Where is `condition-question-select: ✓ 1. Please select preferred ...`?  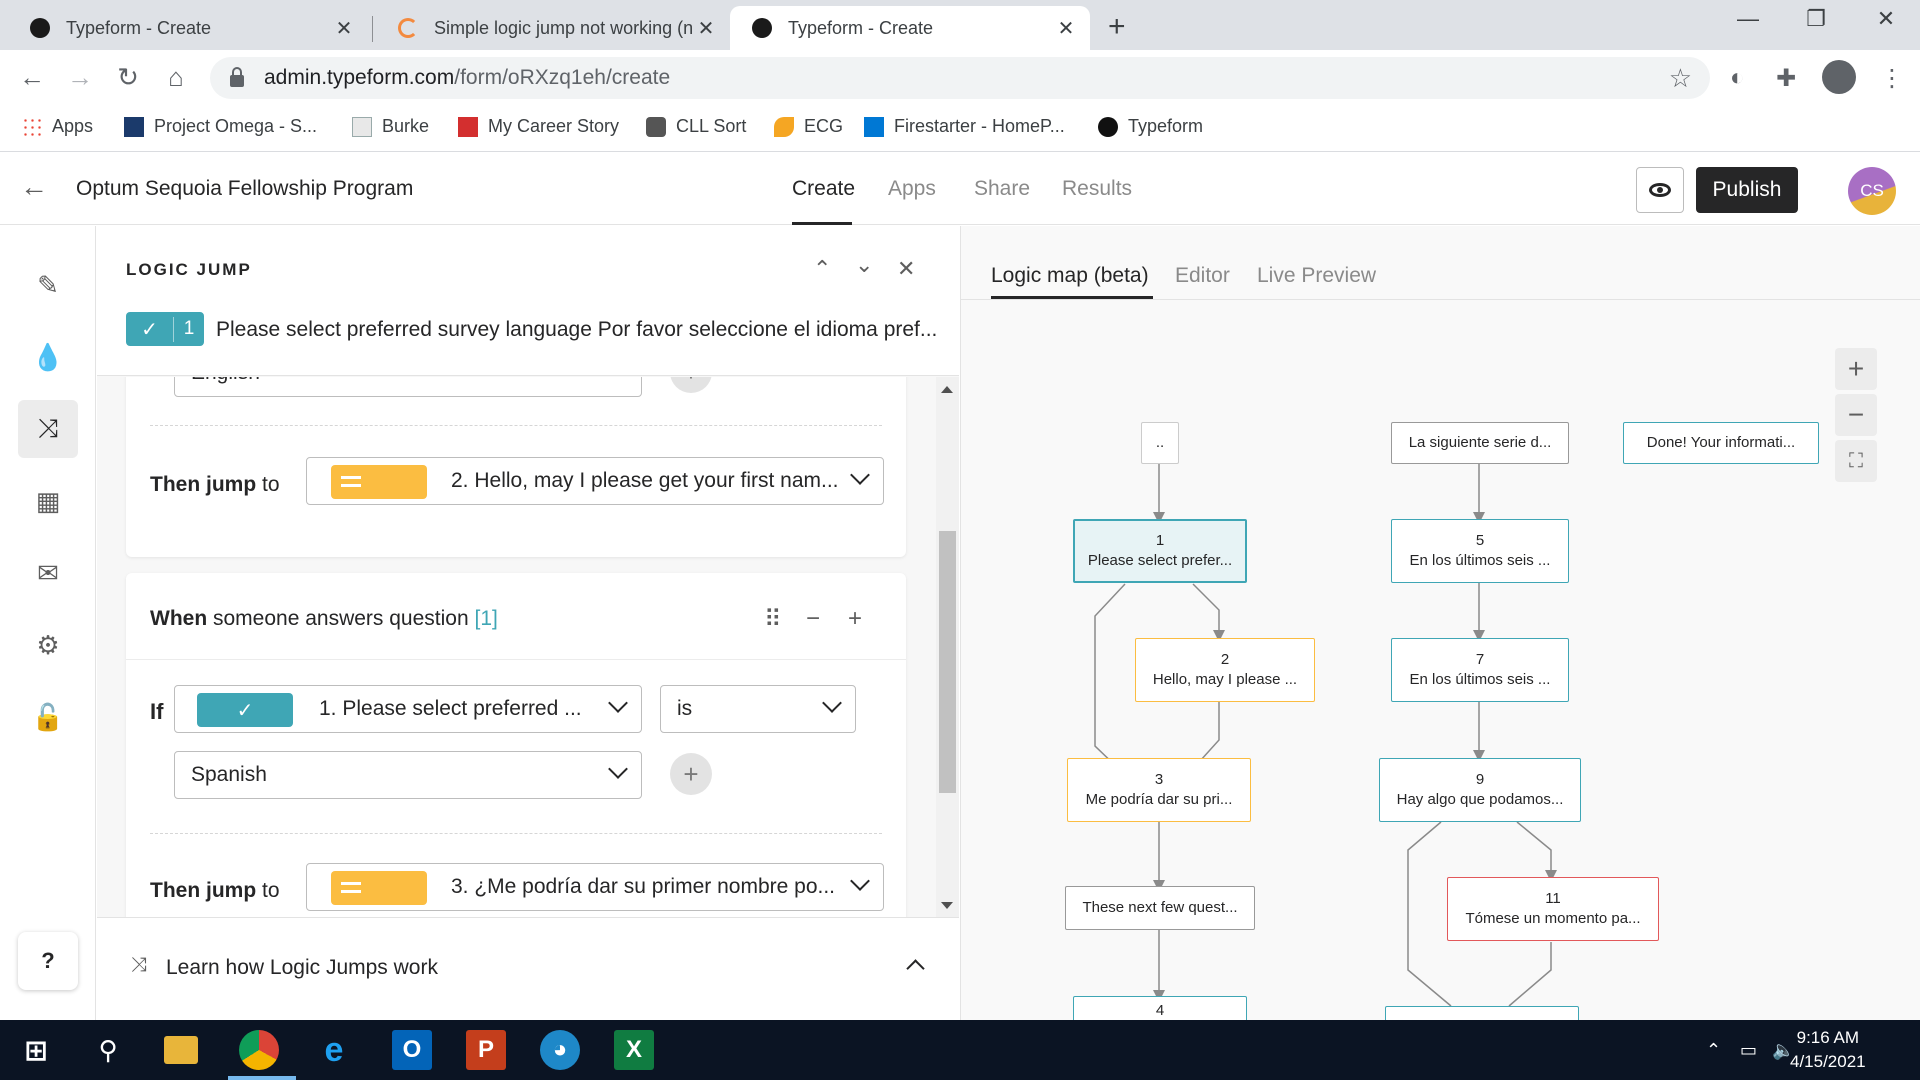
condition-question-select: ✓ 1. Please select preferred ... is located at coordinates (408, 709).